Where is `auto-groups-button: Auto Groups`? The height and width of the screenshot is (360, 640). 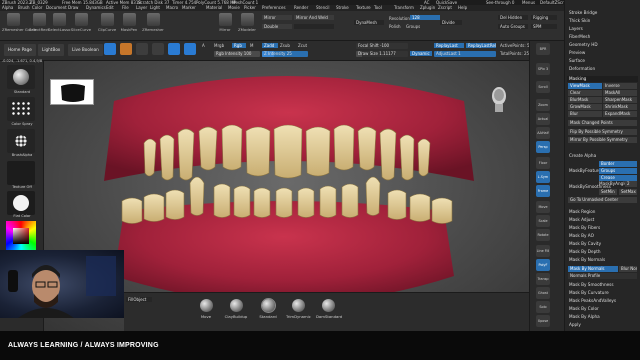
auto-groups-button: Auto Groups is located at coordinates (513, 26).